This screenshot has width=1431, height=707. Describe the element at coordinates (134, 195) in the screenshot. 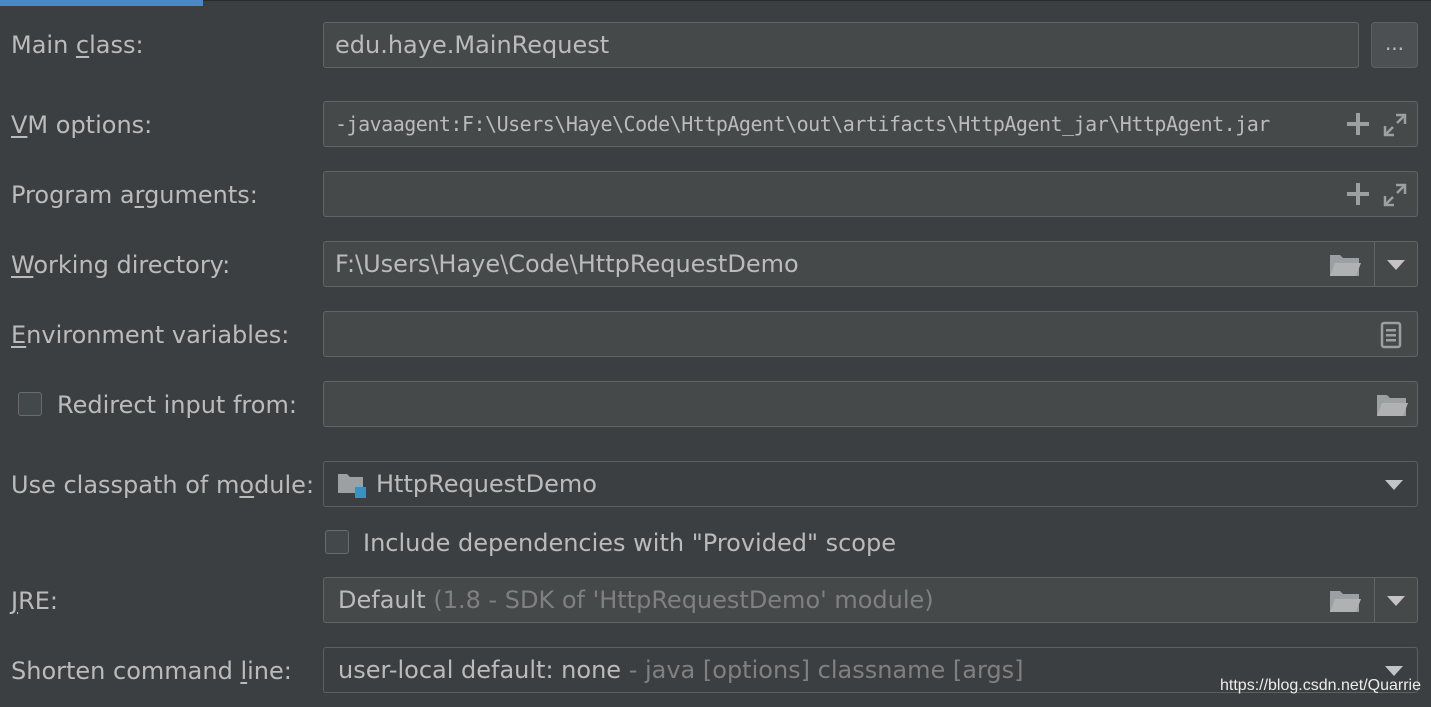

I see `program-arguments-label: Program arguments:` at that location.